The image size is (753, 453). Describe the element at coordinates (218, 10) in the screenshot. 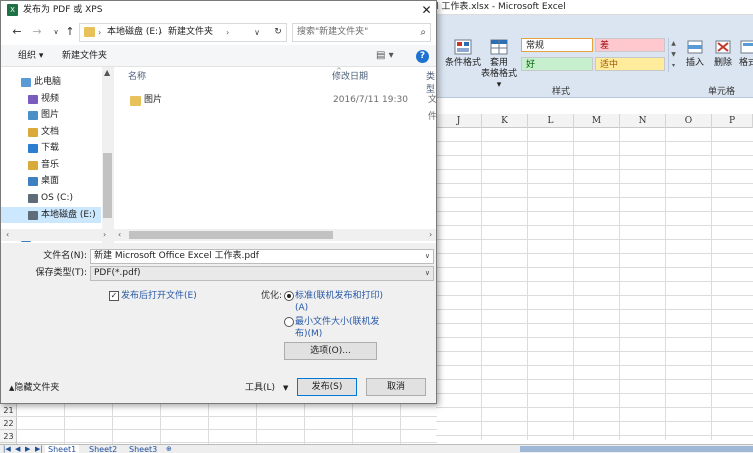

I see `dialog-title-bar: X 发布为 PDF 或 XPS ✕` at that location.